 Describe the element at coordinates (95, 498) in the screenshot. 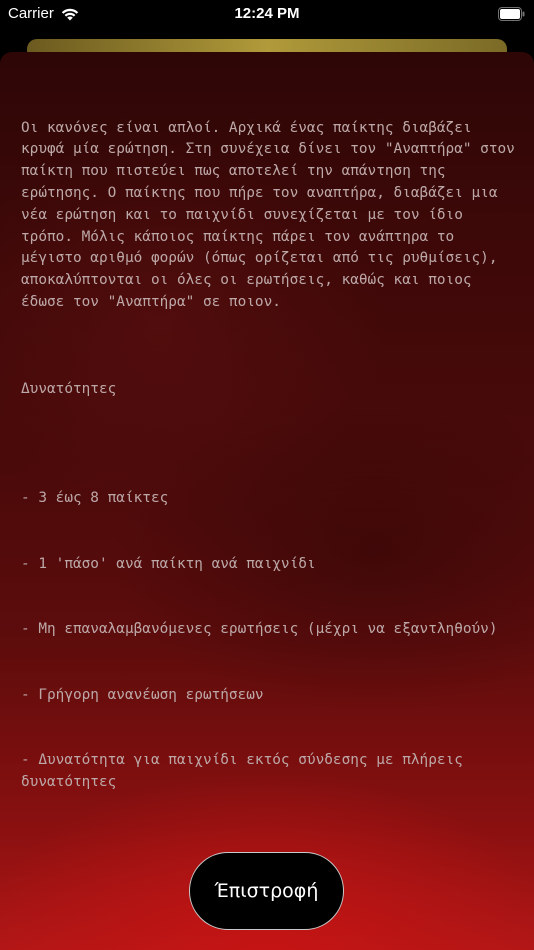

I see `list-item: - 3 έως 8 παίκτες` at that location.